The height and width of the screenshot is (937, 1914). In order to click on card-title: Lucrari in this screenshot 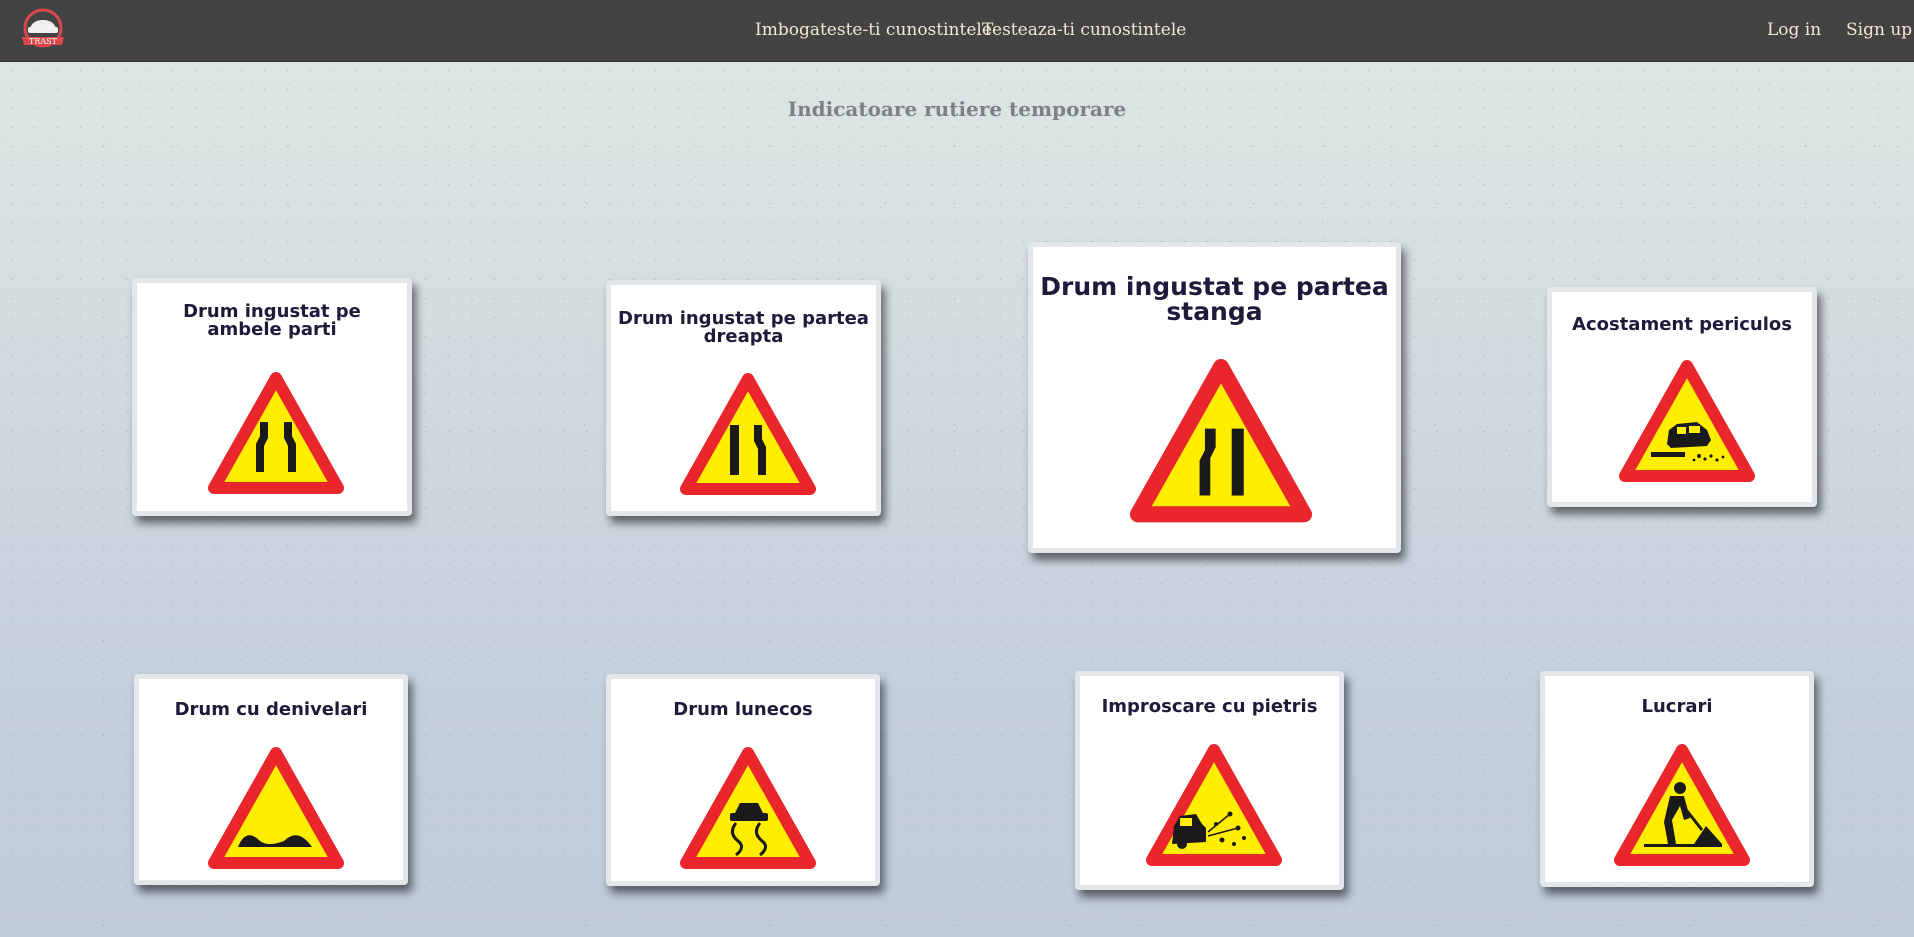, I will do `click(1677, 706)`.